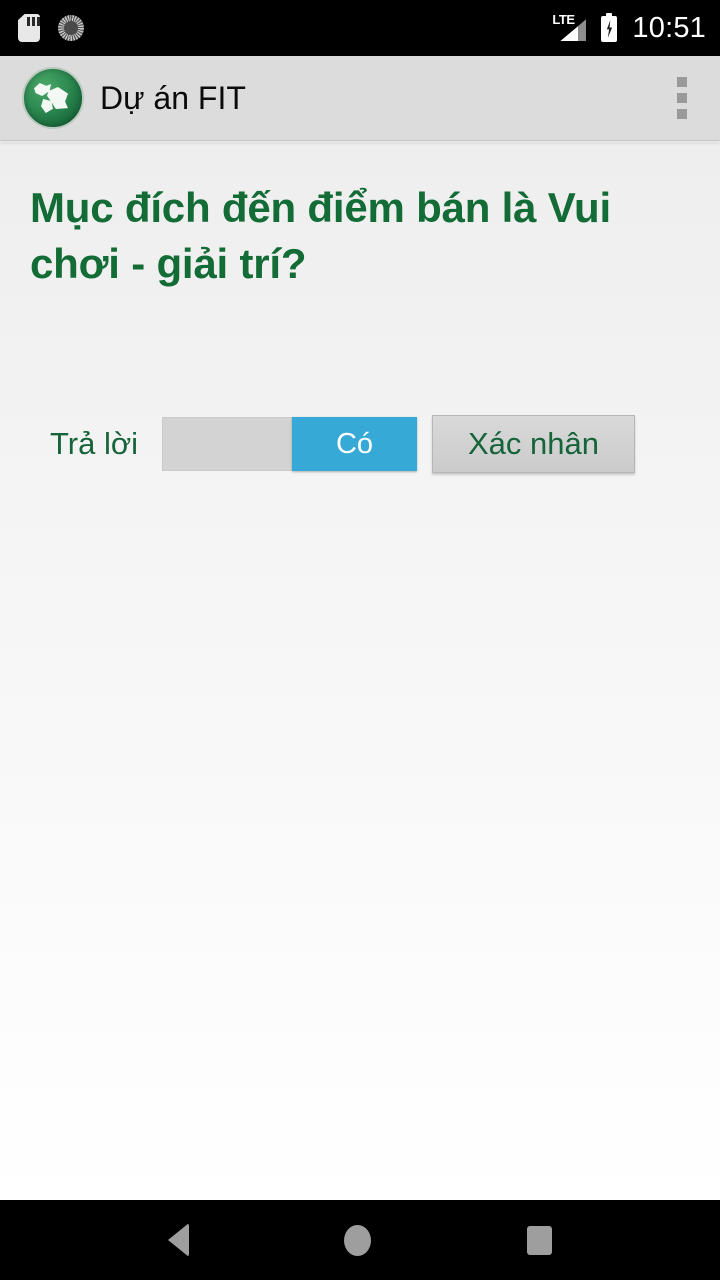 This screenshot has width=720, height=1280. What do you see at coordinates (569, 27) in the screenshot?
I see `signal-bars-icon: LTE` at bounding box center [569, 27].